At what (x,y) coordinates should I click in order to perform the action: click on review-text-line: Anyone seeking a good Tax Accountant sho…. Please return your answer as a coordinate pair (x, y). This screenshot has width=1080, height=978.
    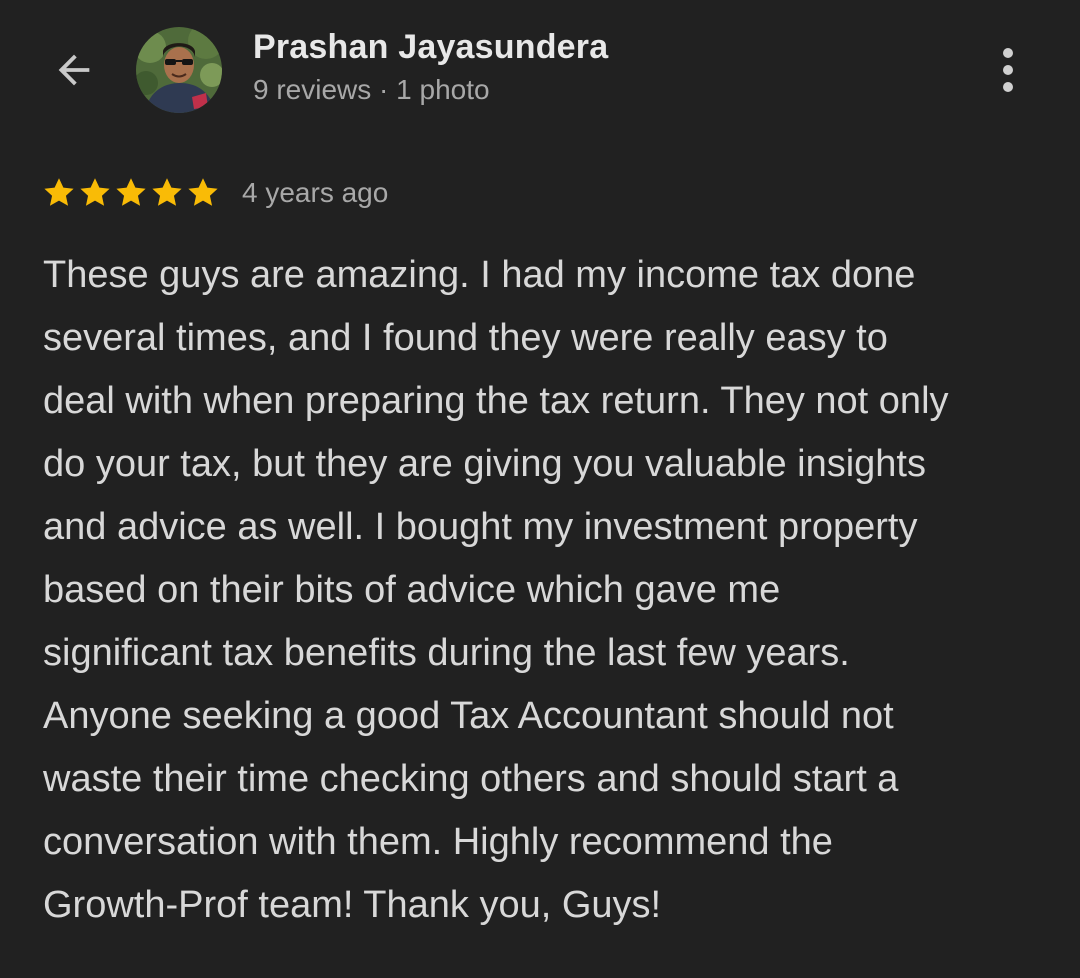
    Looking at the image, I should click on (468, 716).